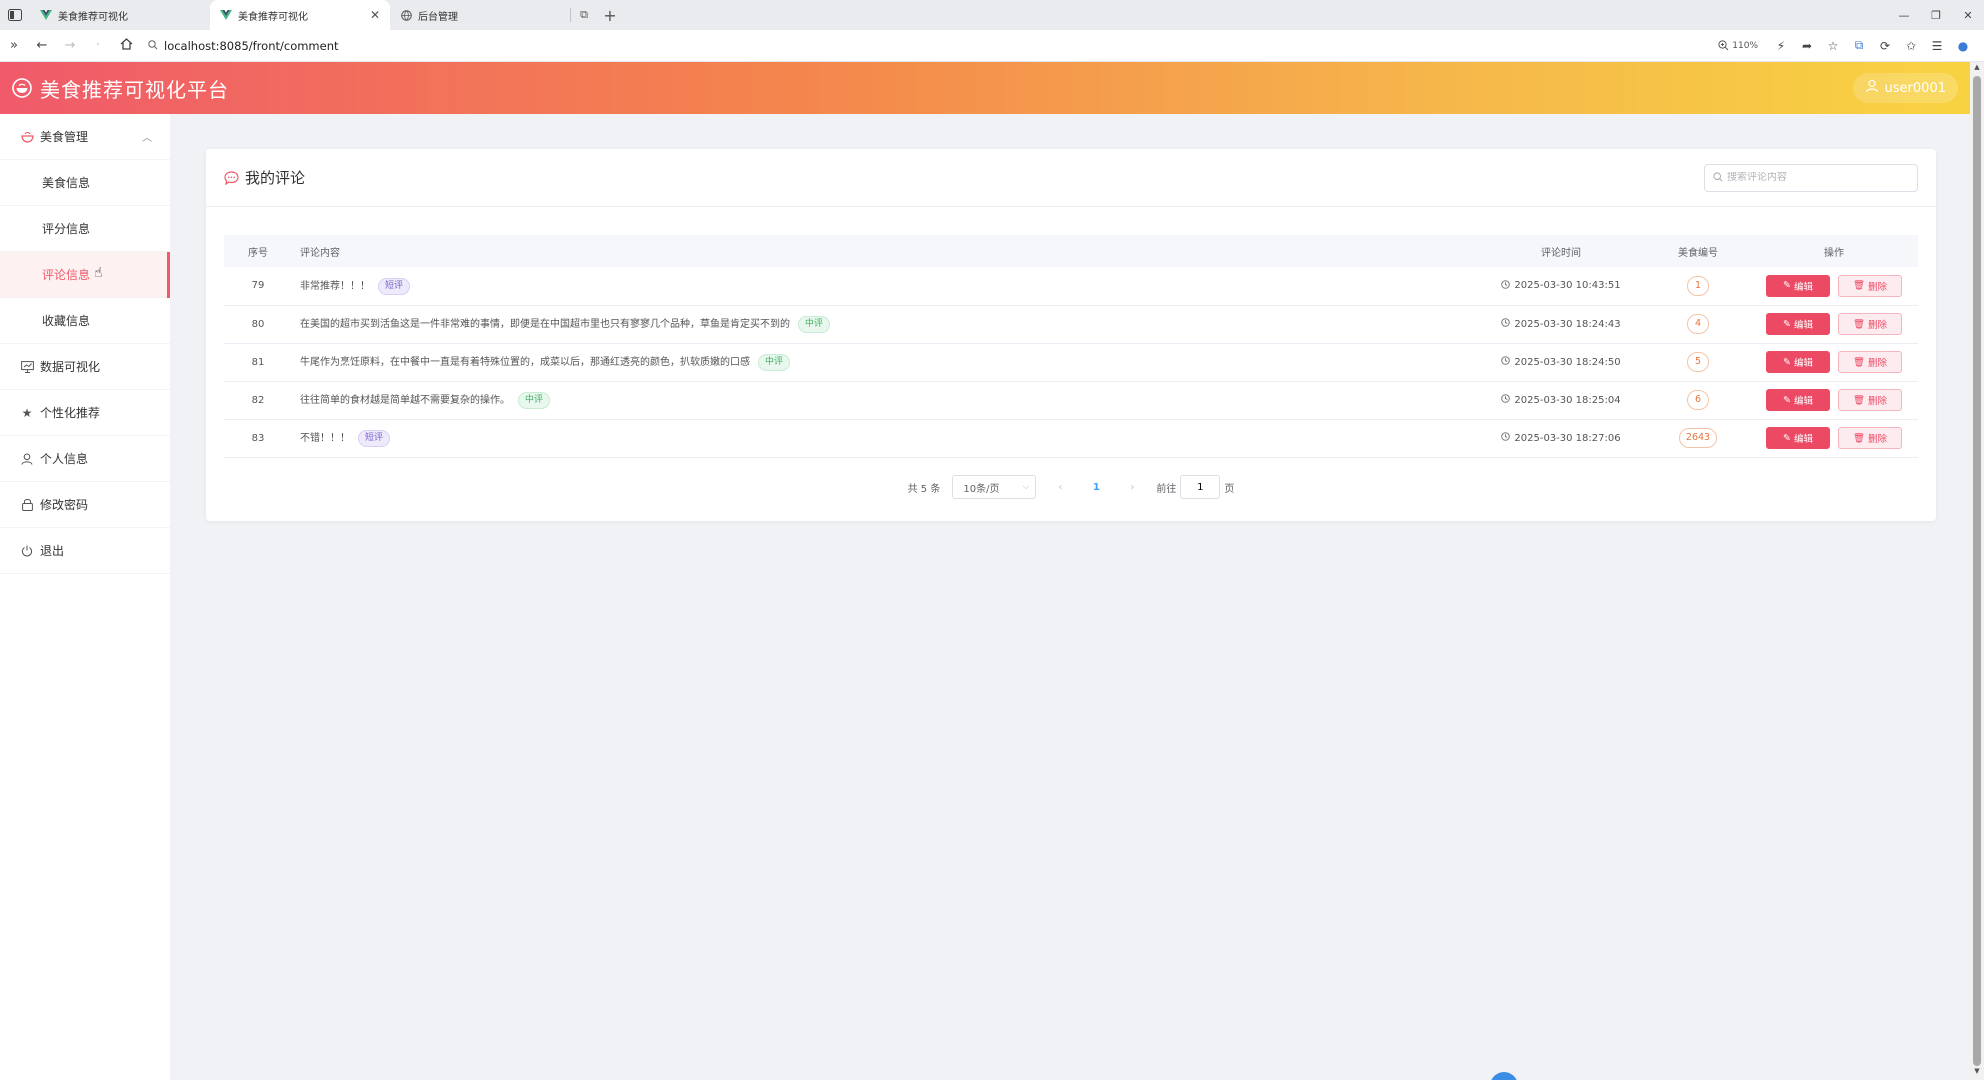 This screenshot has height=1080, width=1984. I want to click on chevron-down-icon: ⌵, so click(1026, 487).